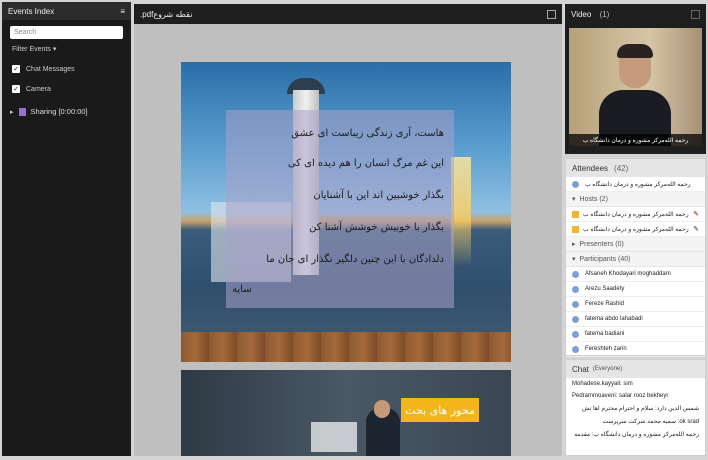  I want to click on presenter-head-image, so click(382, 409).